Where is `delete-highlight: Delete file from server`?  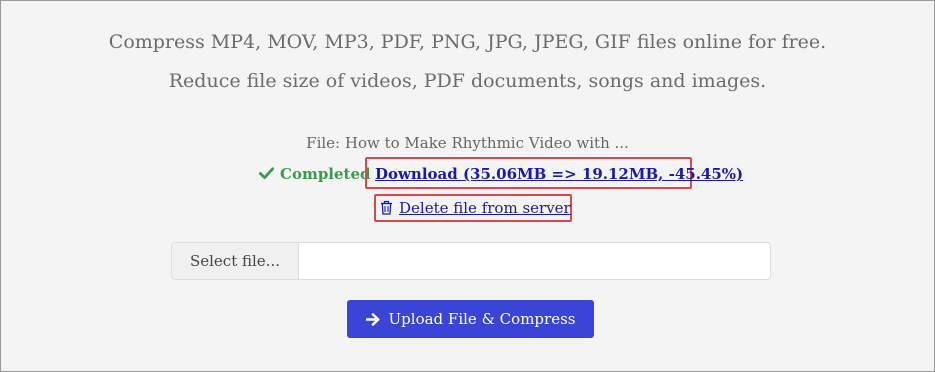
delete-highlight: Delete file from server is located at coordinates (473, 208).